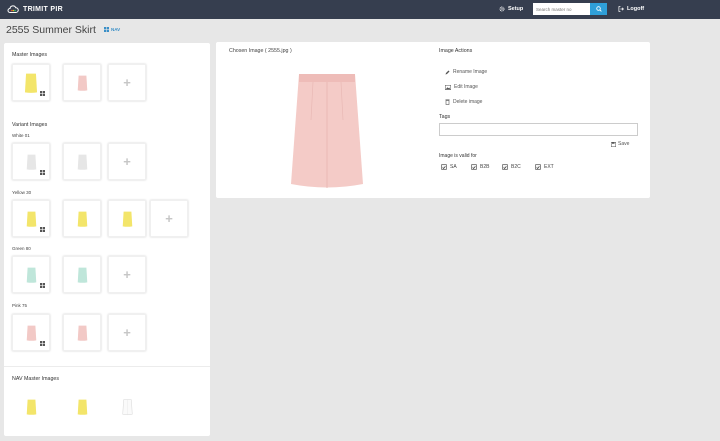 The image size is (720, 441). I want to click on variant-label: Yellow 30, so click(22, 192).